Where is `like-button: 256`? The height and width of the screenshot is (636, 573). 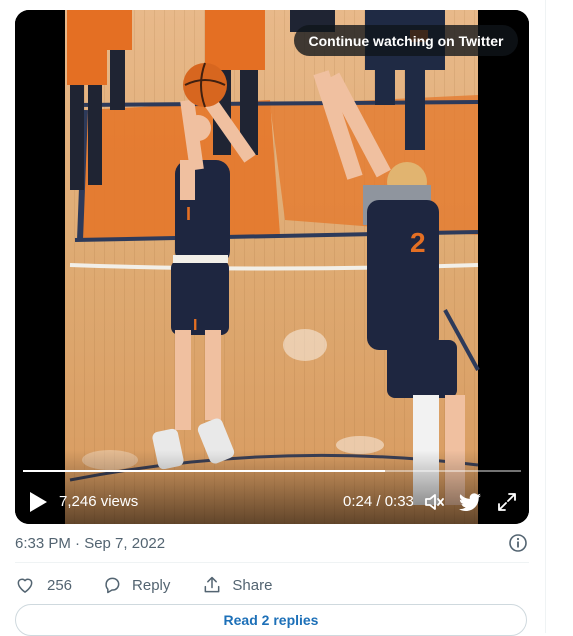 like-button: 256 is located at coordinates (58, 585).